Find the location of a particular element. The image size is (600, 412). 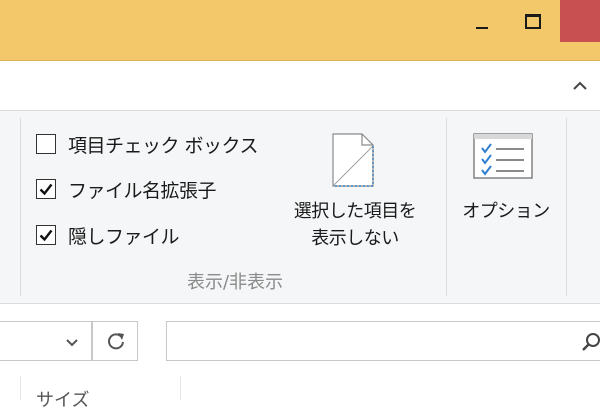

refresh-button is located at coordinates (115, 341).